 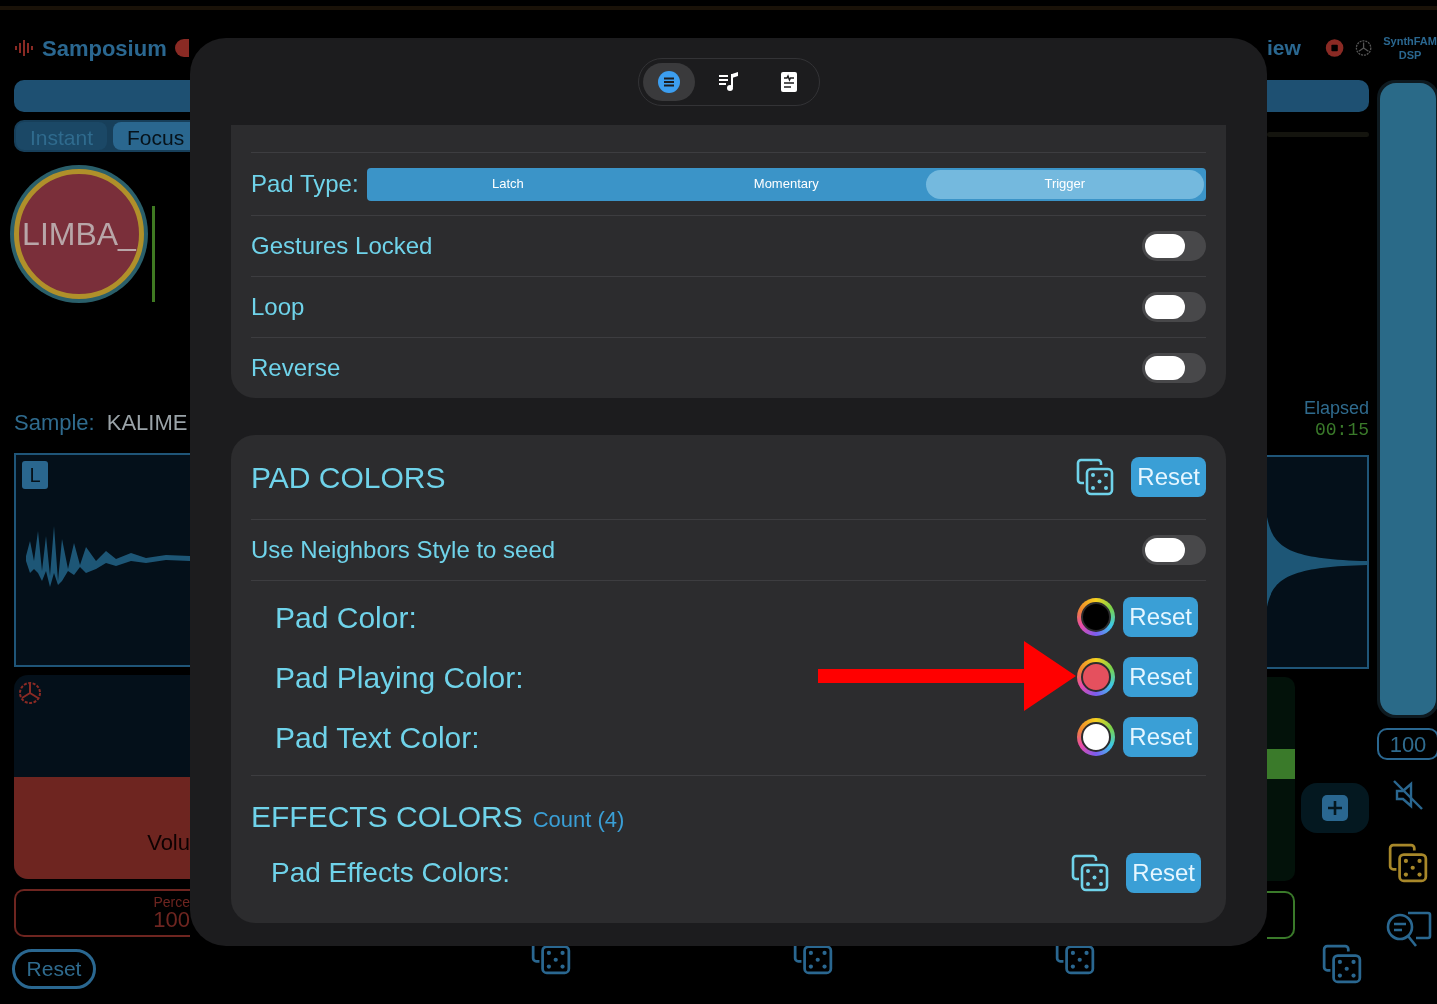 I want to click on list-icon, so click(x=668, y=81).